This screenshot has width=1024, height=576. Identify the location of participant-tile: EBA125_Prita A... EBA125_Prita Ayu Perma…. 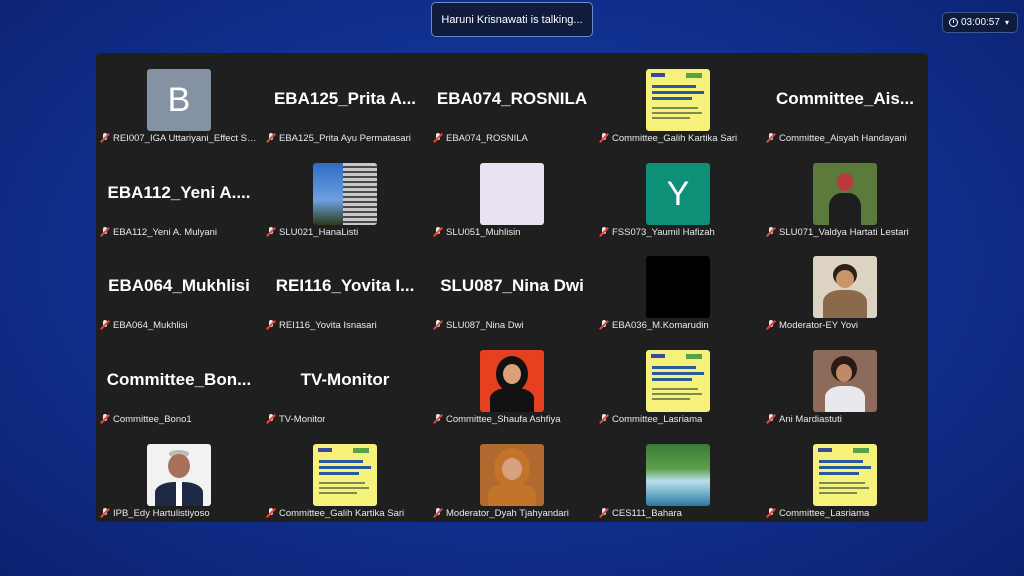
(345, 99).